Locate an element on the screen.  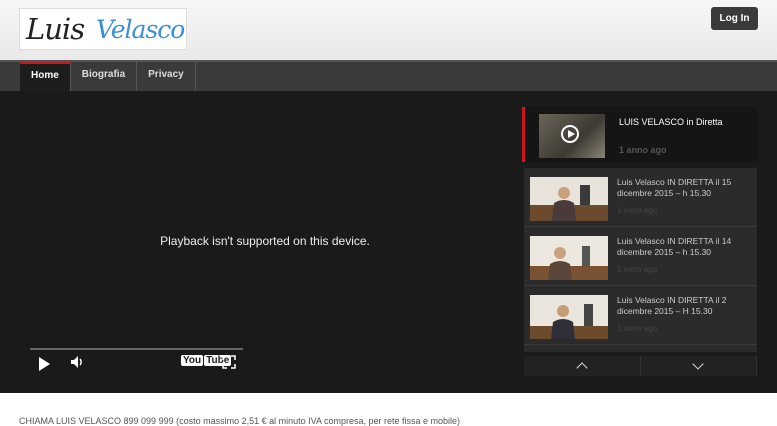
scroll-down-button is located at coordinates (699, 366).